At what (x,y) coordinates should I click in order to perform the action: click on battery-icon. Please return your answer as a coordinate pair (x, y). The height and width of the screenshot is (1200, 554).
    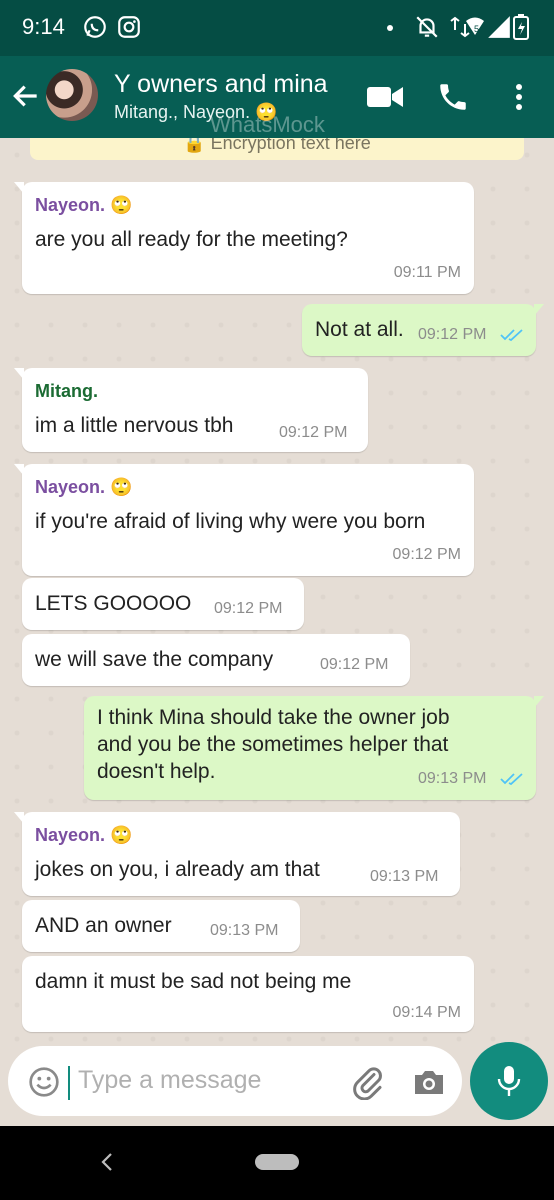
    Looking at the image, I should click on (521, 27).